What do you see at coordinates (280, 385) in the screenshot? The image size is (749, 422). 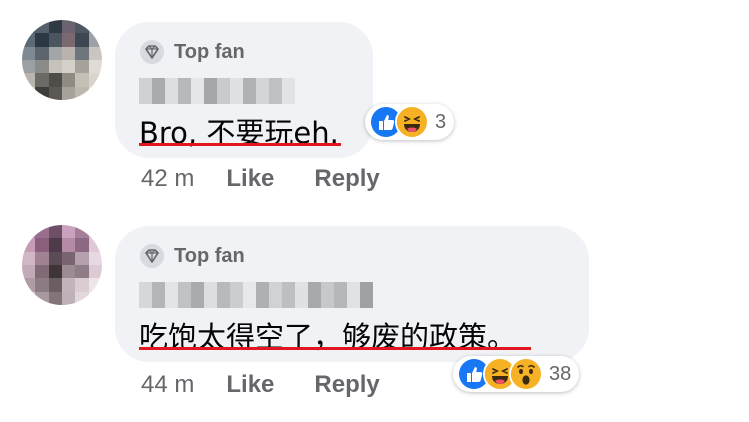 I see `comment-actions: 44 m Like Reply` at bounding box center [280, 385].